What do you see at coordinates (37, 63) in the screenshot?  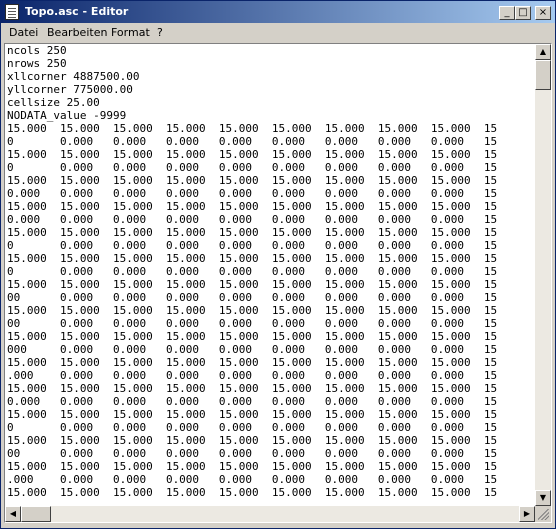 I see `text-line: nrows 250` at bounding box center [37, 63].